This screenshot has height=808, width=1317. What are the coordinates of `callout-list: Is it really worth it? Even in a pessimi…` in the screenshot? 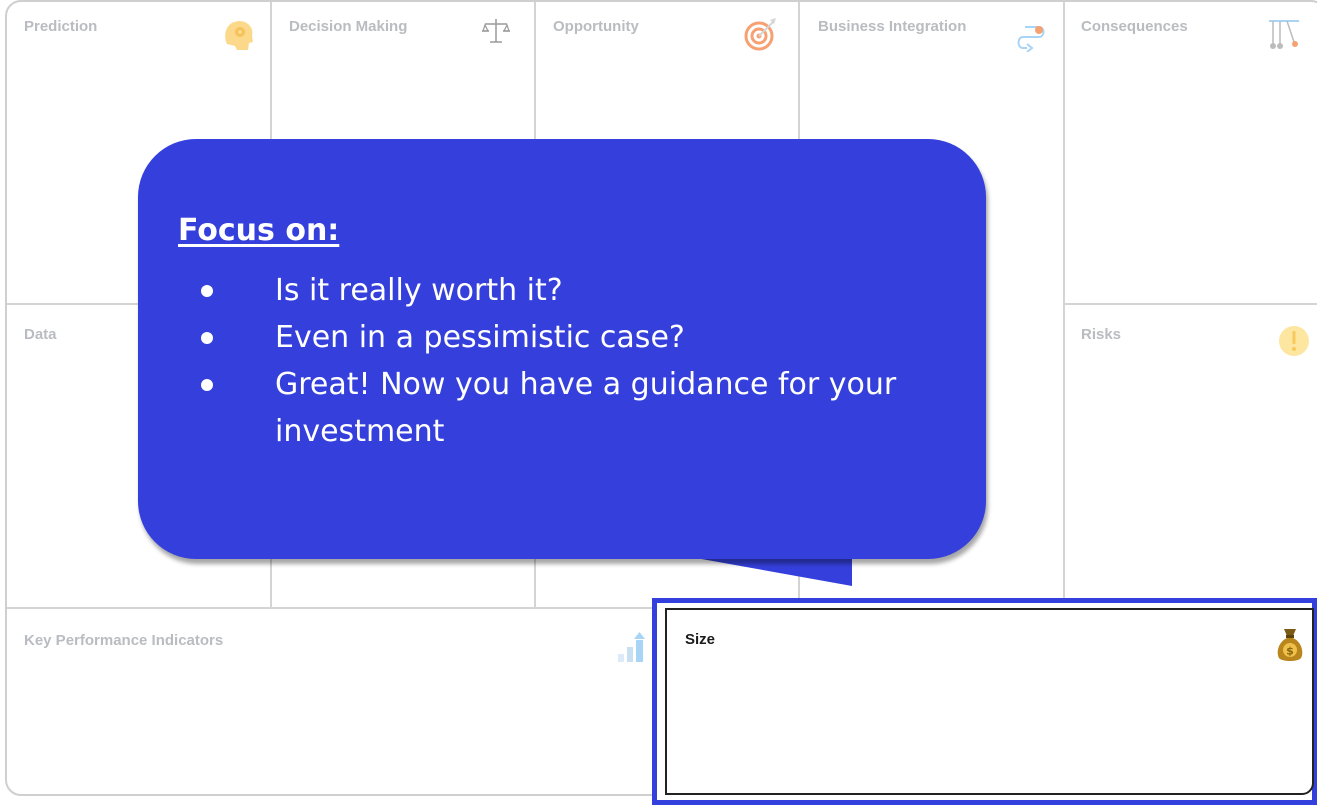 It's located at (551, 361).